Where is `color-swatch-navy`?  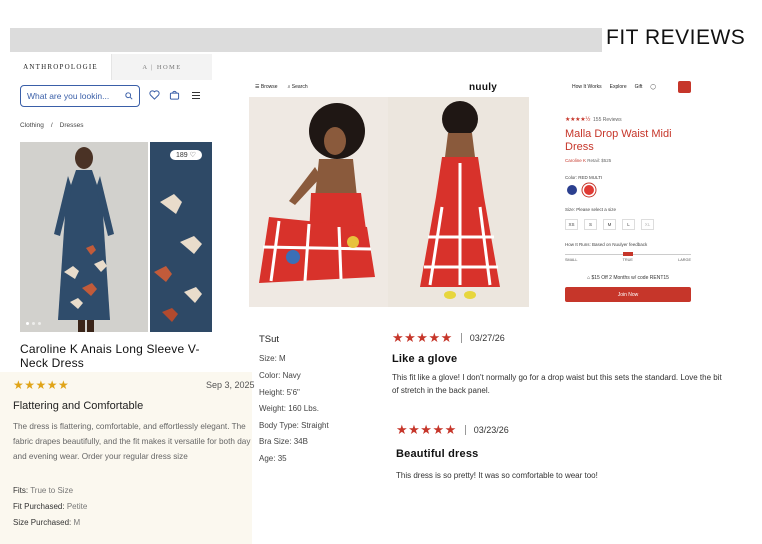
color-swatch-navy is located at coordinates (572, 190).